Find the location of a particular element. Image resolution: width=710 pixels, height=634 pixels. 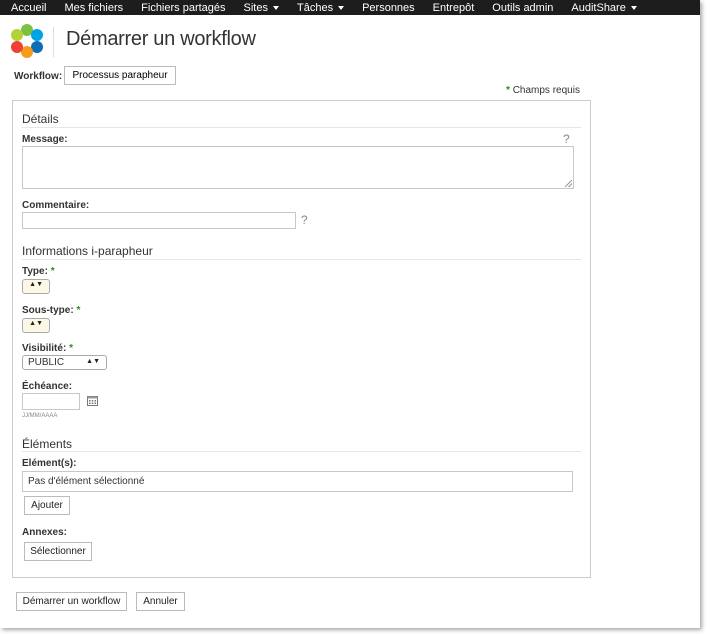

required-fields-note: * Champs requis is located at coordinates (543, 90).